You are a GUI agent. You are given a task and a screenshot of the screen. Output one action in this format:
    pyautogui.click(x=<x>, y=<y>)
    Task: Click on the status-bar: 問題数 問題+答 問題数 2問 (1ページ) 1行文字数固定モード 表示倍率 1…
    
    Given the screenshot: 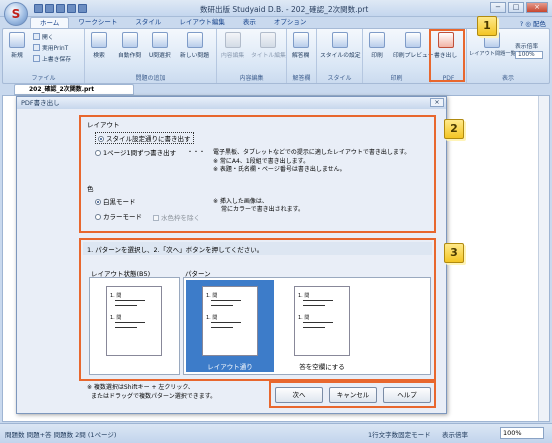 What is the action you would take?
    pyautogui.click(x=276, y=433)
    